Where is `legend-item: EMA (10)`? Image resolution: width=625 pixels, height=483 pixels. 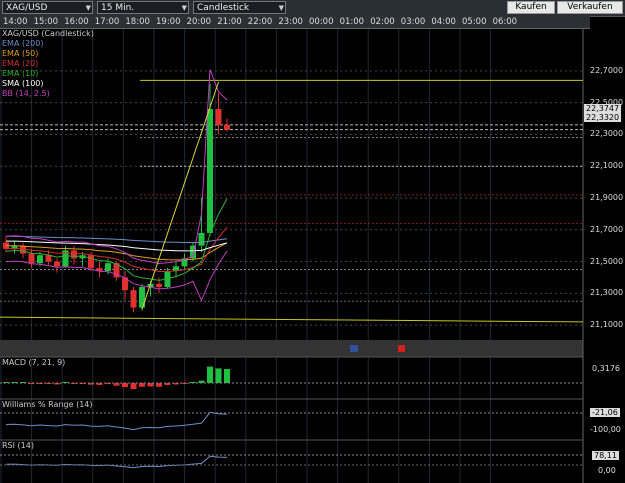 legend-item: EMA (10) is located at coordinates (20, 73).